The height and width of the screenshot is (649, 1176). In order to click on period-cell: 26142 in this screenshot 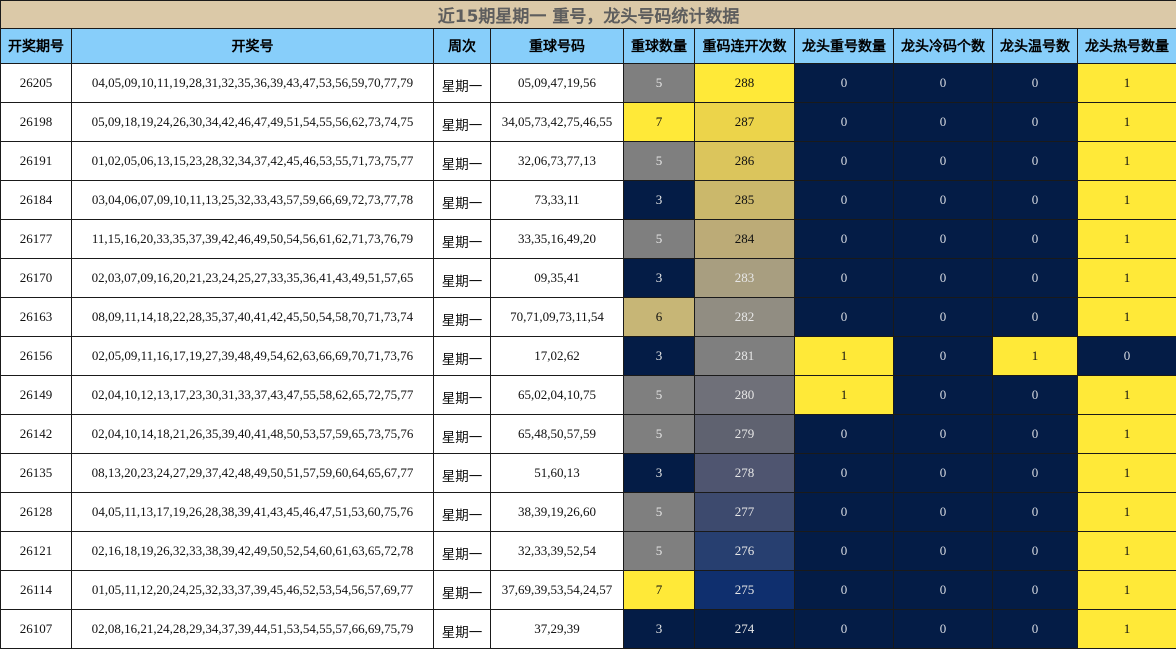, I will do `click(36, 434)`.